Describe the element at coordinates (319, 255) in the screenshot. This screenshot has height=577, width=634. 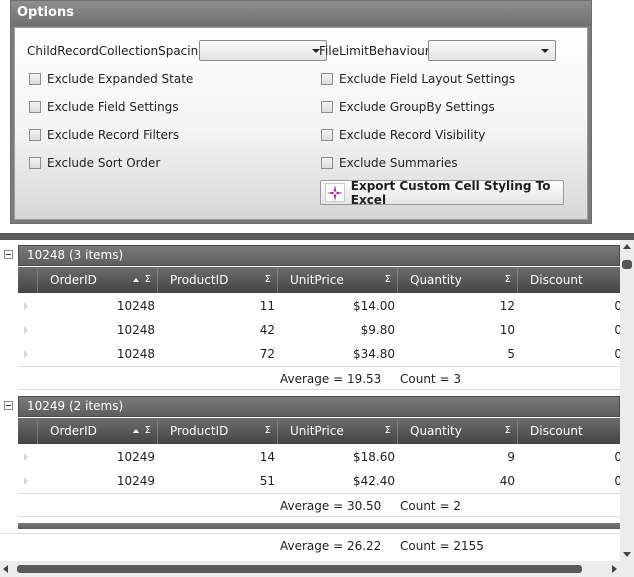
I see `group-header-10248: 10248 (3 items)` at that location.